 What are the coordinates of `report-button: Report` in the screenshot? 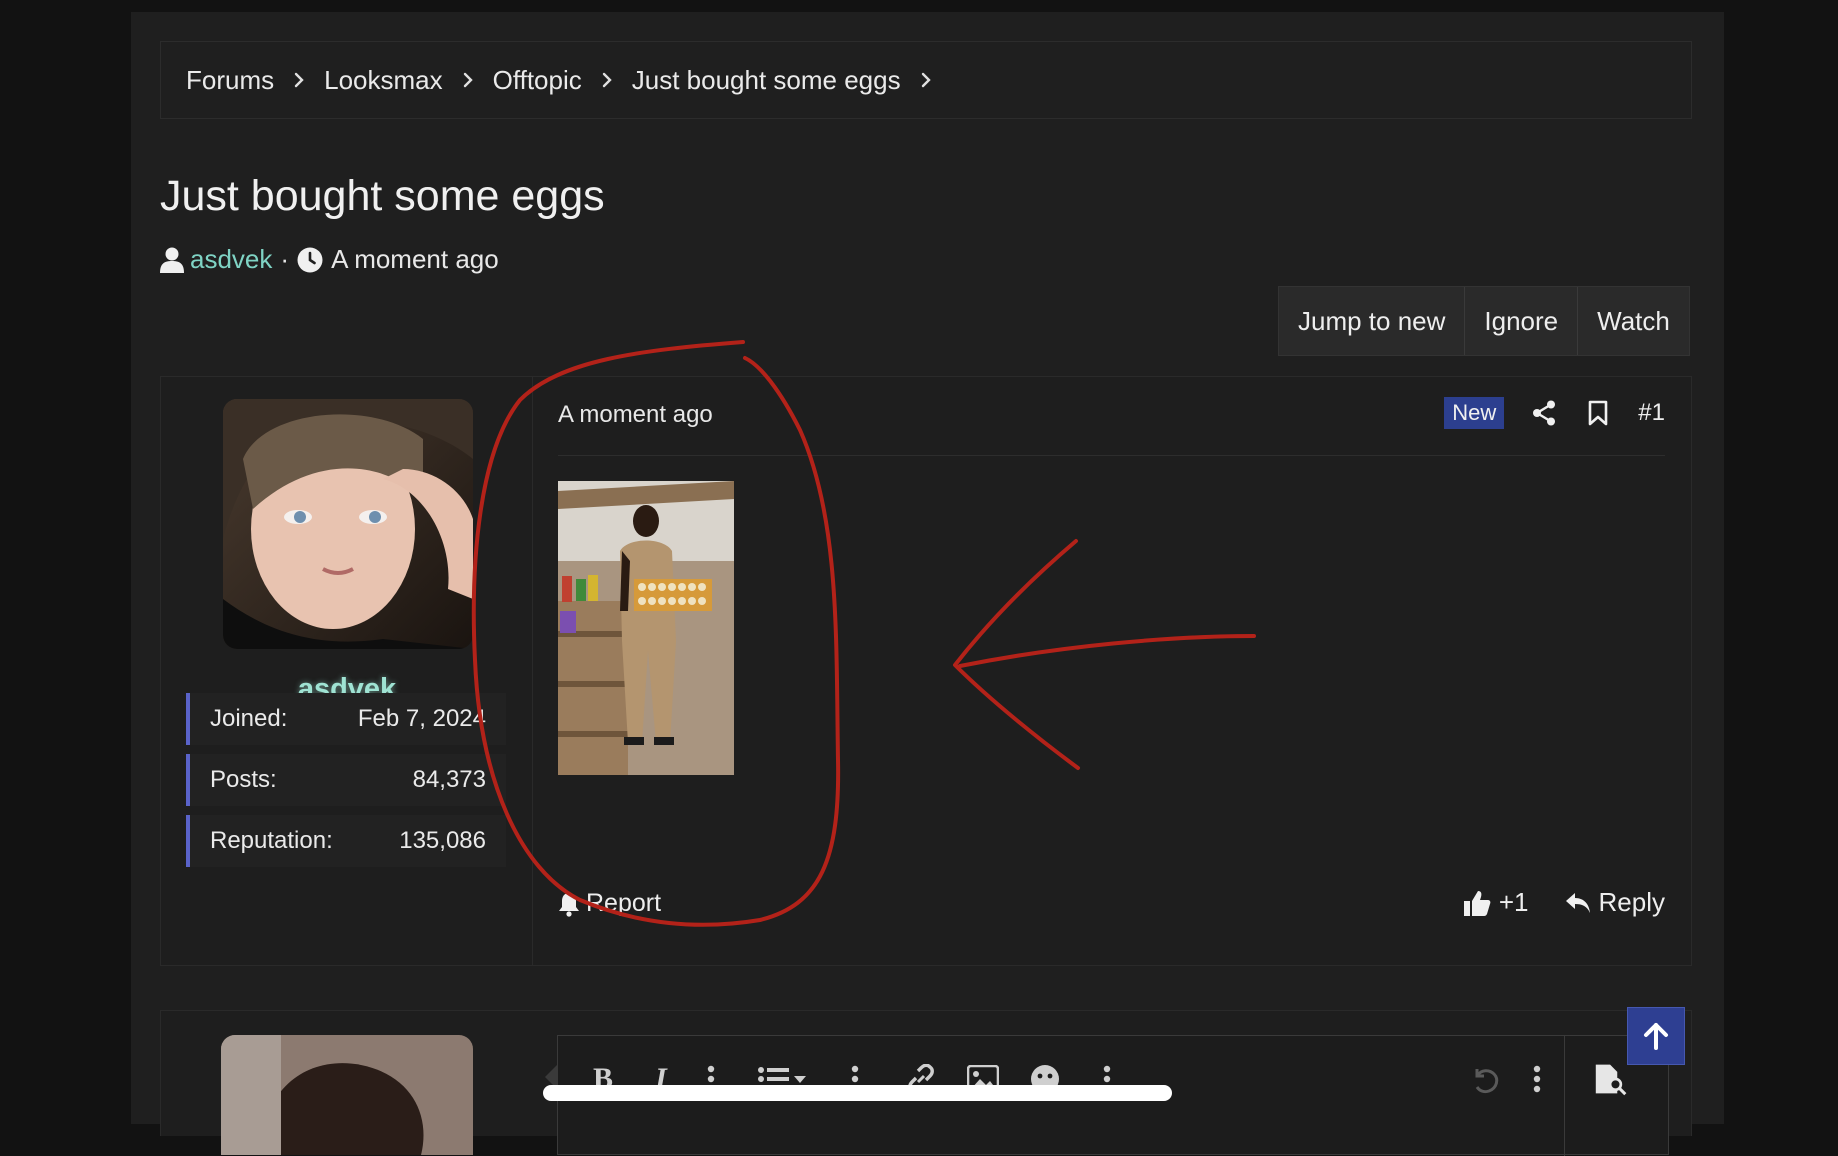 It's located at (609, 903).